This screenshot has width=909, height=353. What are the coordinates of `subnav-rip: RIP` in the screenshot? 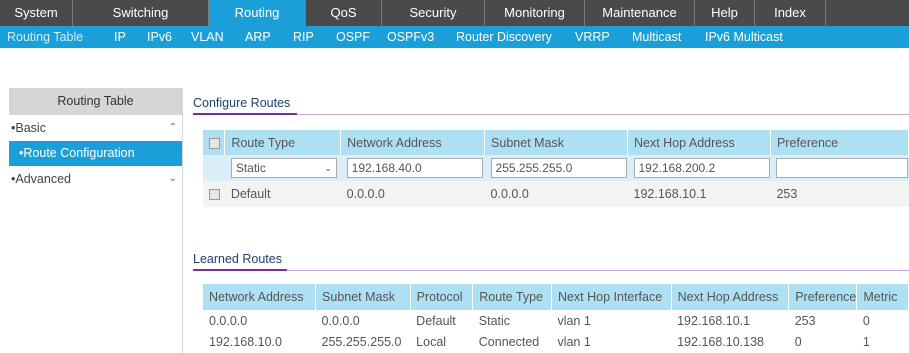 It's located at (303, 37).